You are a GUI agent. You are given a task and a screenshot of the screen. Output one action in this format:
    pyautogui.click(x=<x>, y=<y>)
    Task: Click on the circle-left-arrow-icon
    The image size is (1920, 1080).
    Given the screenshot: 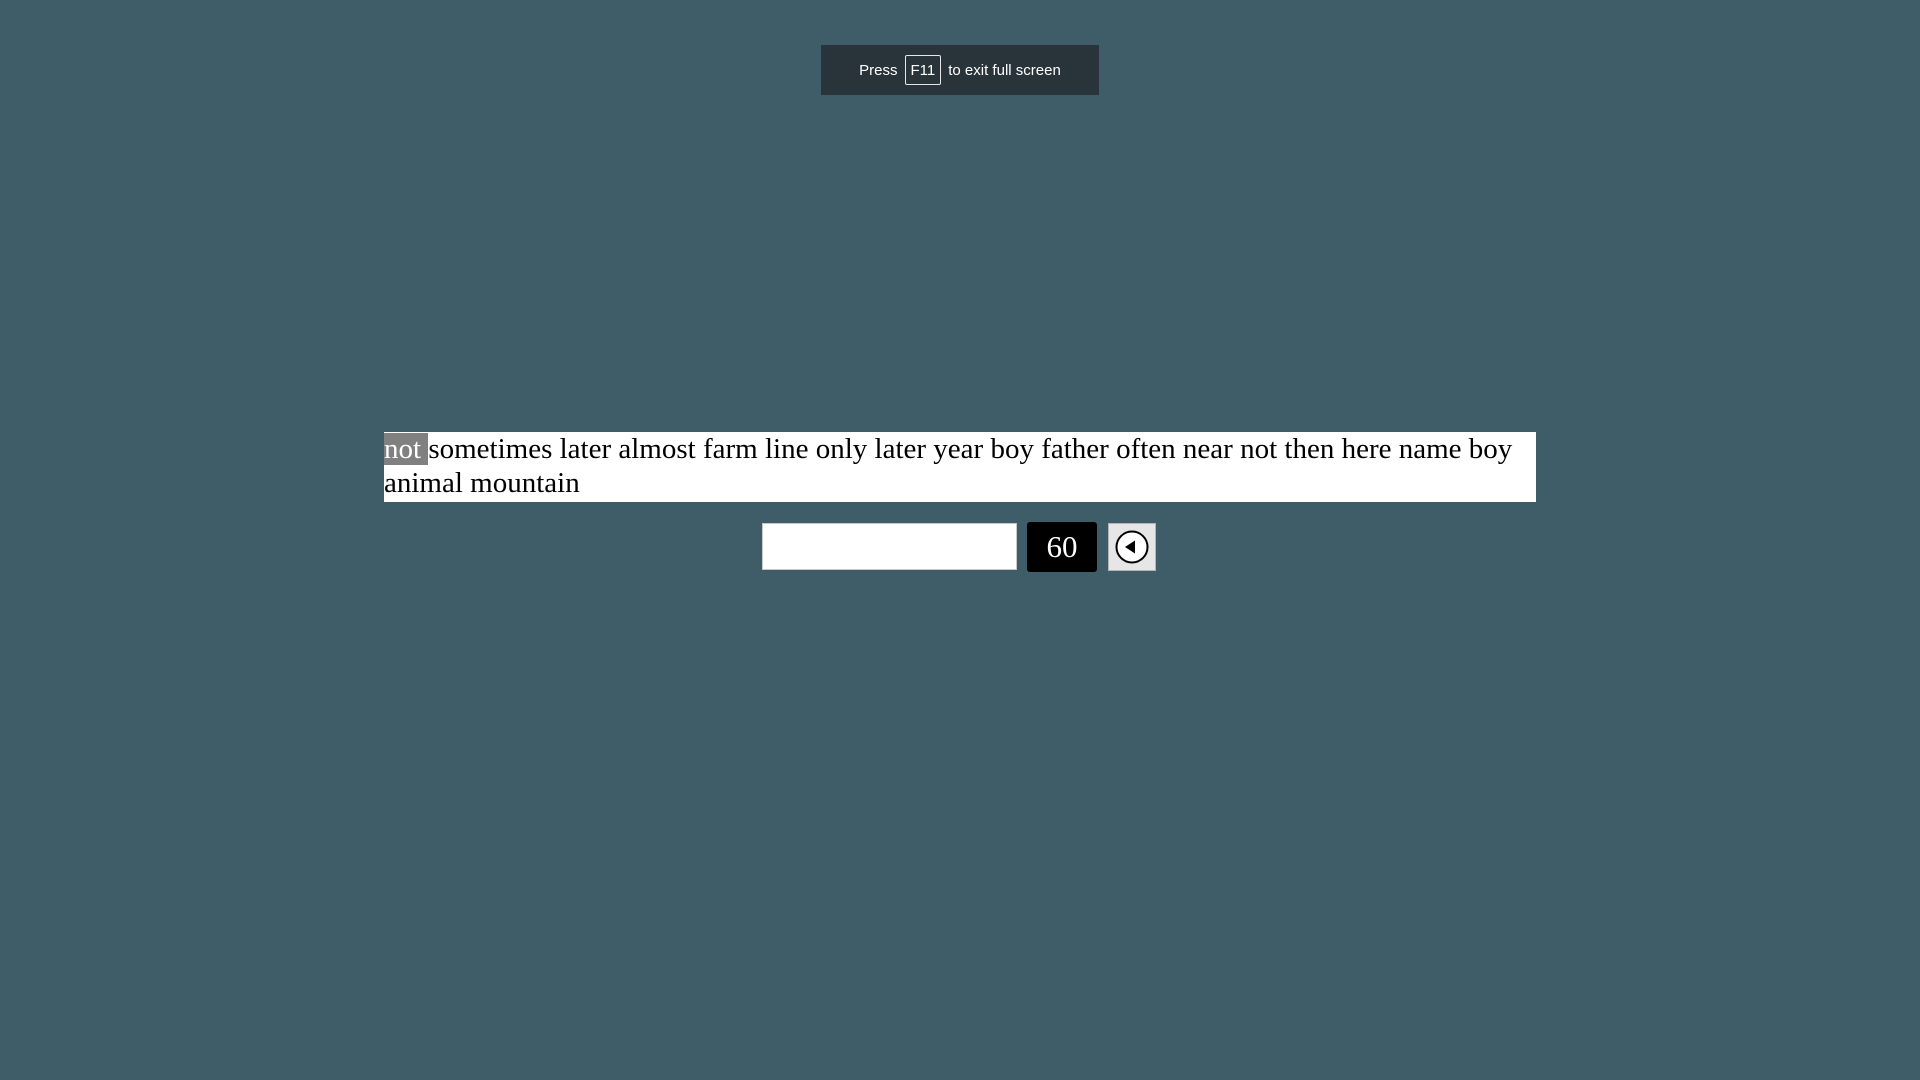 What is the action you would take?
    pyautogui.click(x=1132, y=547)
    